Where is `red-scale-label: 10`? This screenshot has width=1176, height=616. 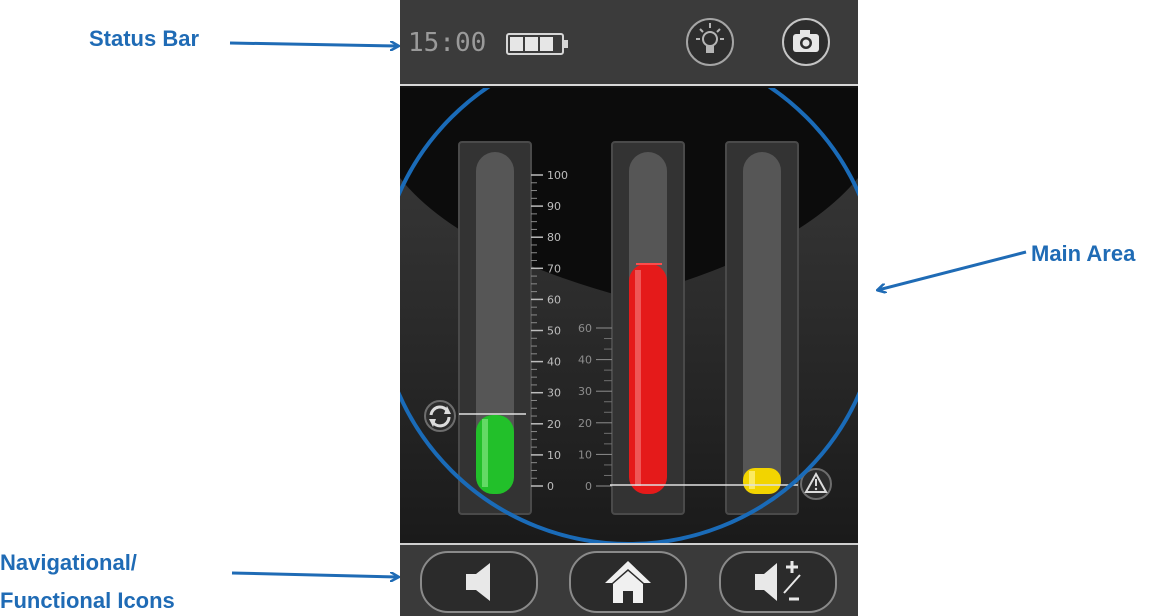 red-scale-label: 10 is located at coordinates (585, 454).